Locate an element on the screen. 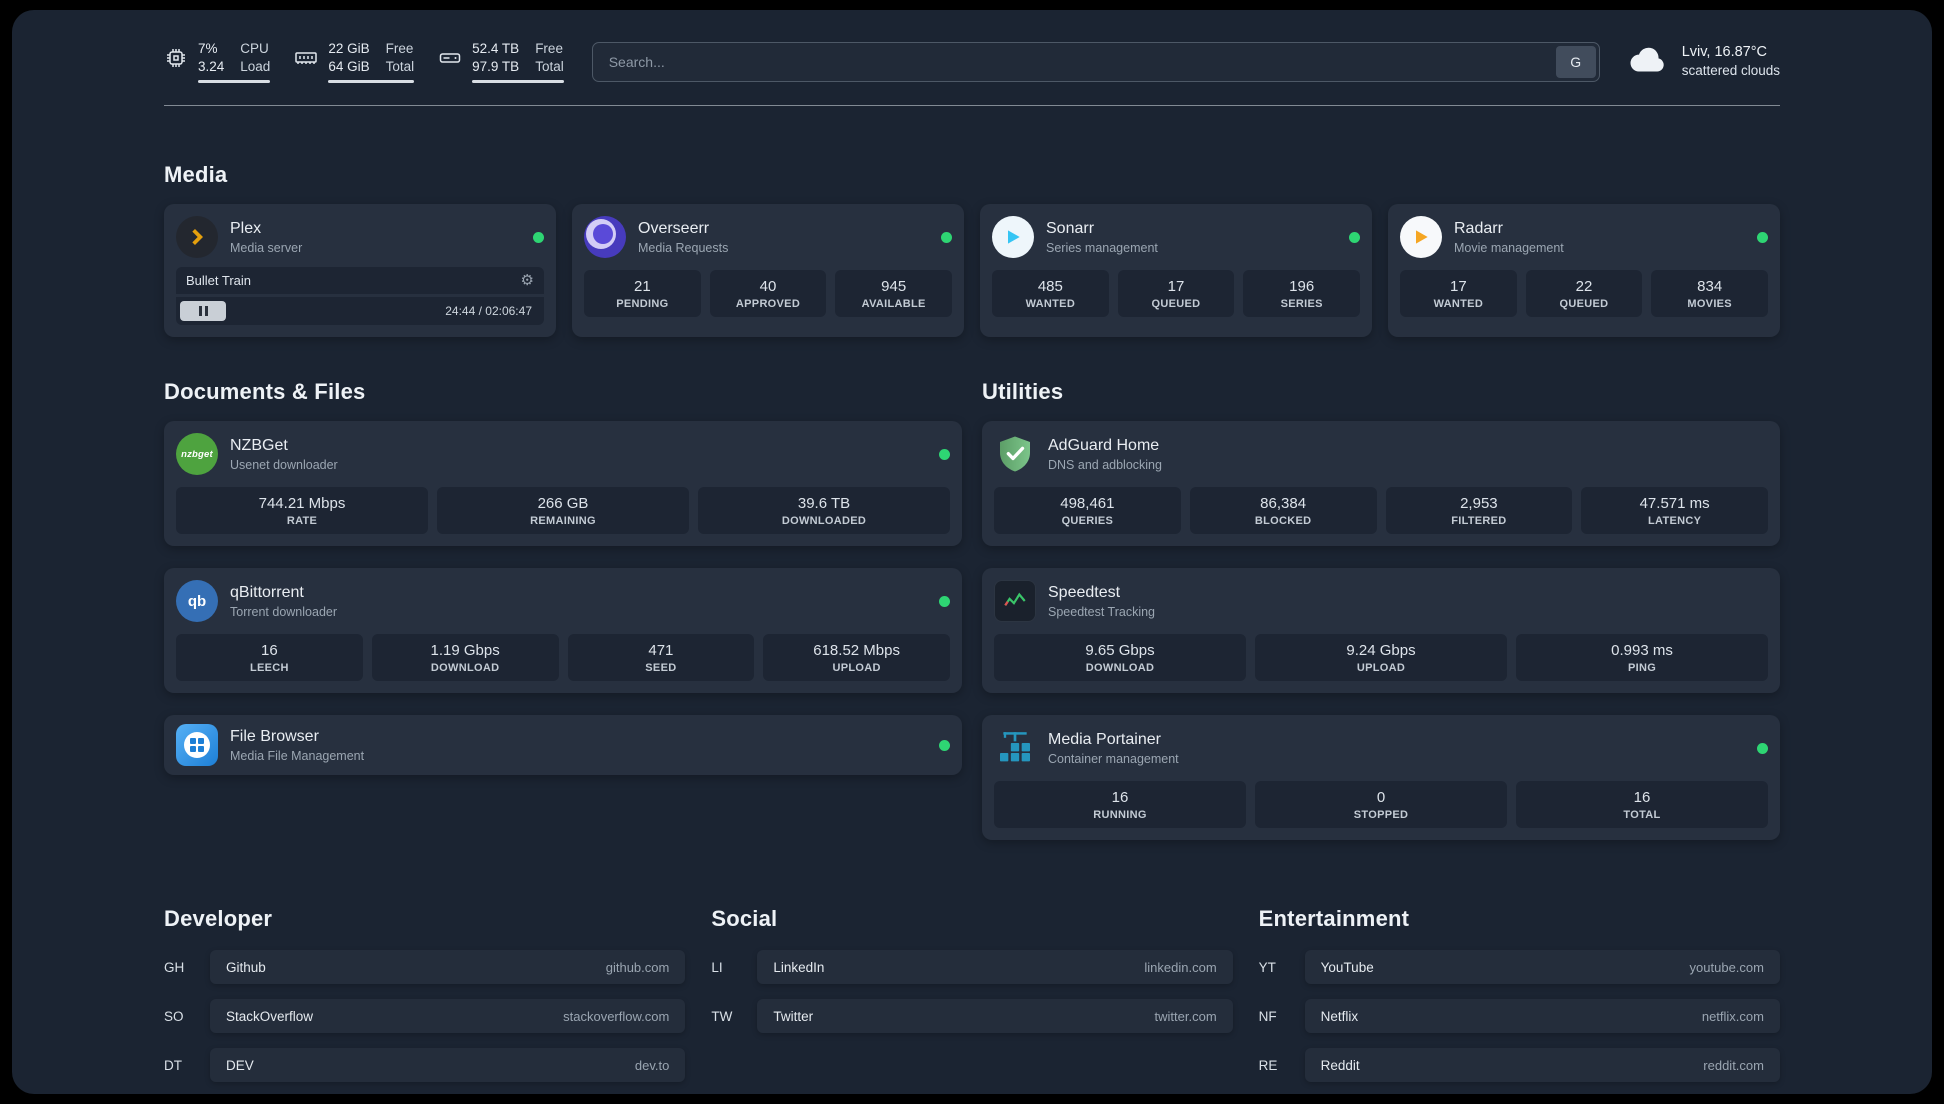  stats-row: 16 RUNNING 0 STOPPED 16 TOTAL is located at coordinates (1381, 805).